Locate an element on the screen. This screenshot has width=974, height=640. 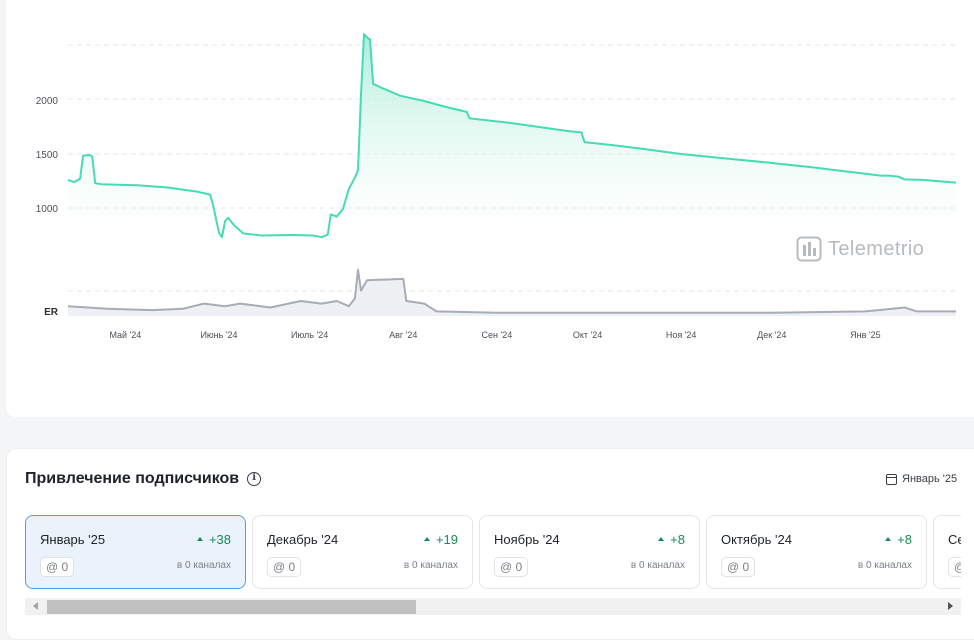
x-tick-label: Авг '24 is located at coordinates (403, 335).